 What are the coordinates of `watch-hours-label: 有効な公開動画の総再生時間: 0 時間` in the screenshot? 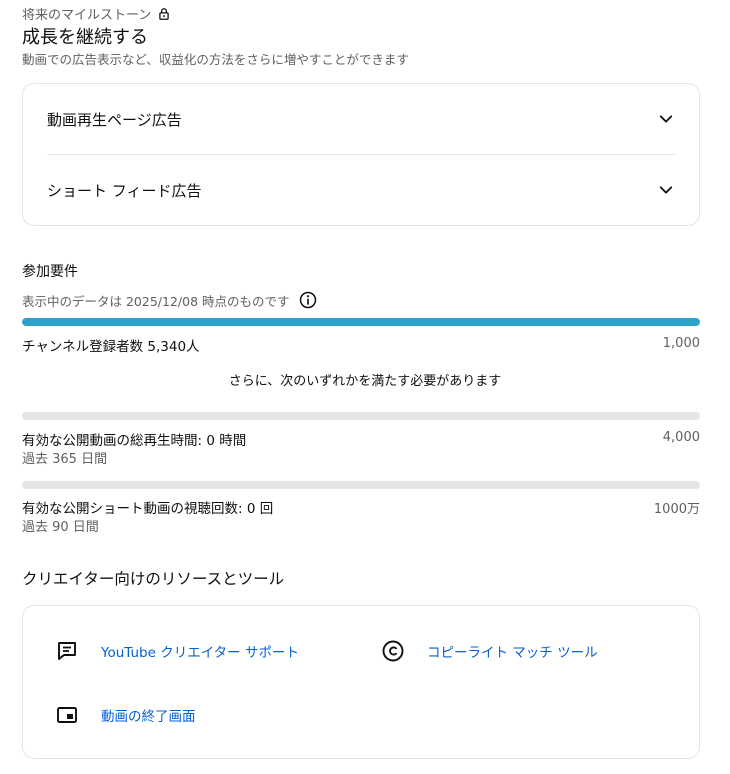 It's located at (134, 441).